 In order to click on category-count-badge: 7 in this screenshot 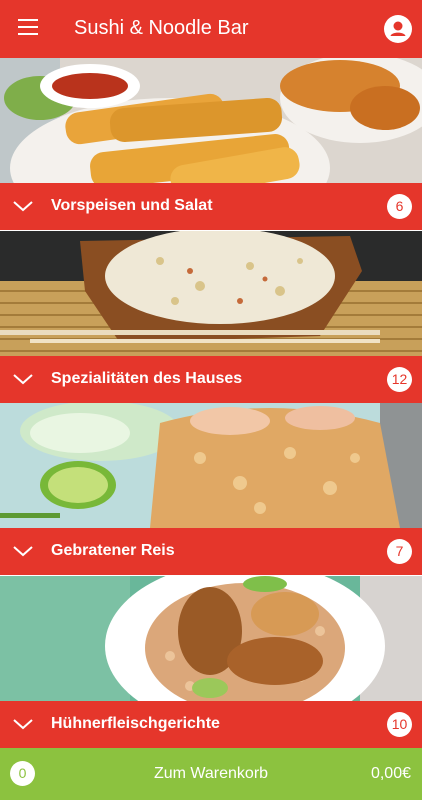, I will do `click(399, 551)`.